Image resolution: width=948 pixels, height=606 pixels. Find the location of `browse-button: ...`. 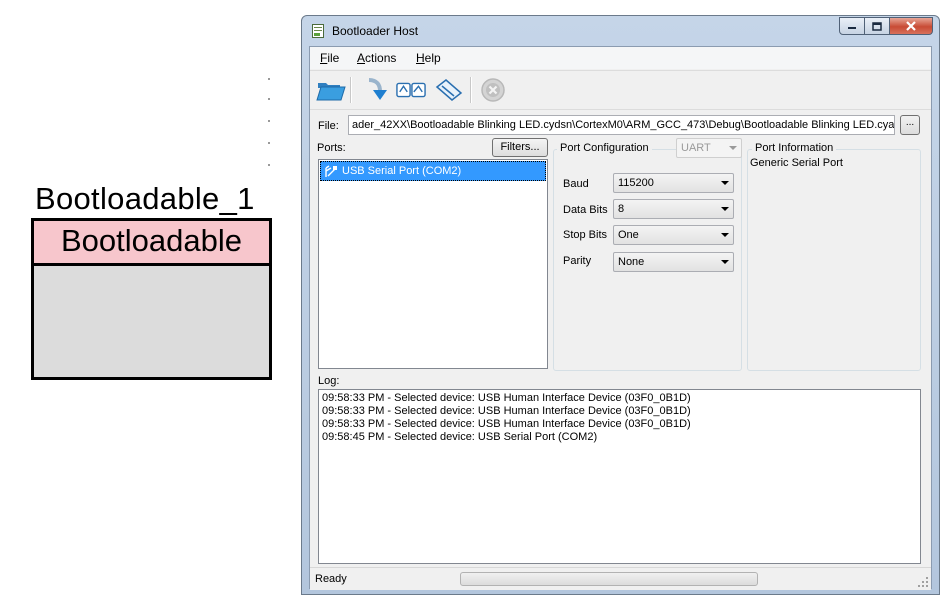

browse-button: ... is located at coordinates (910, 125).